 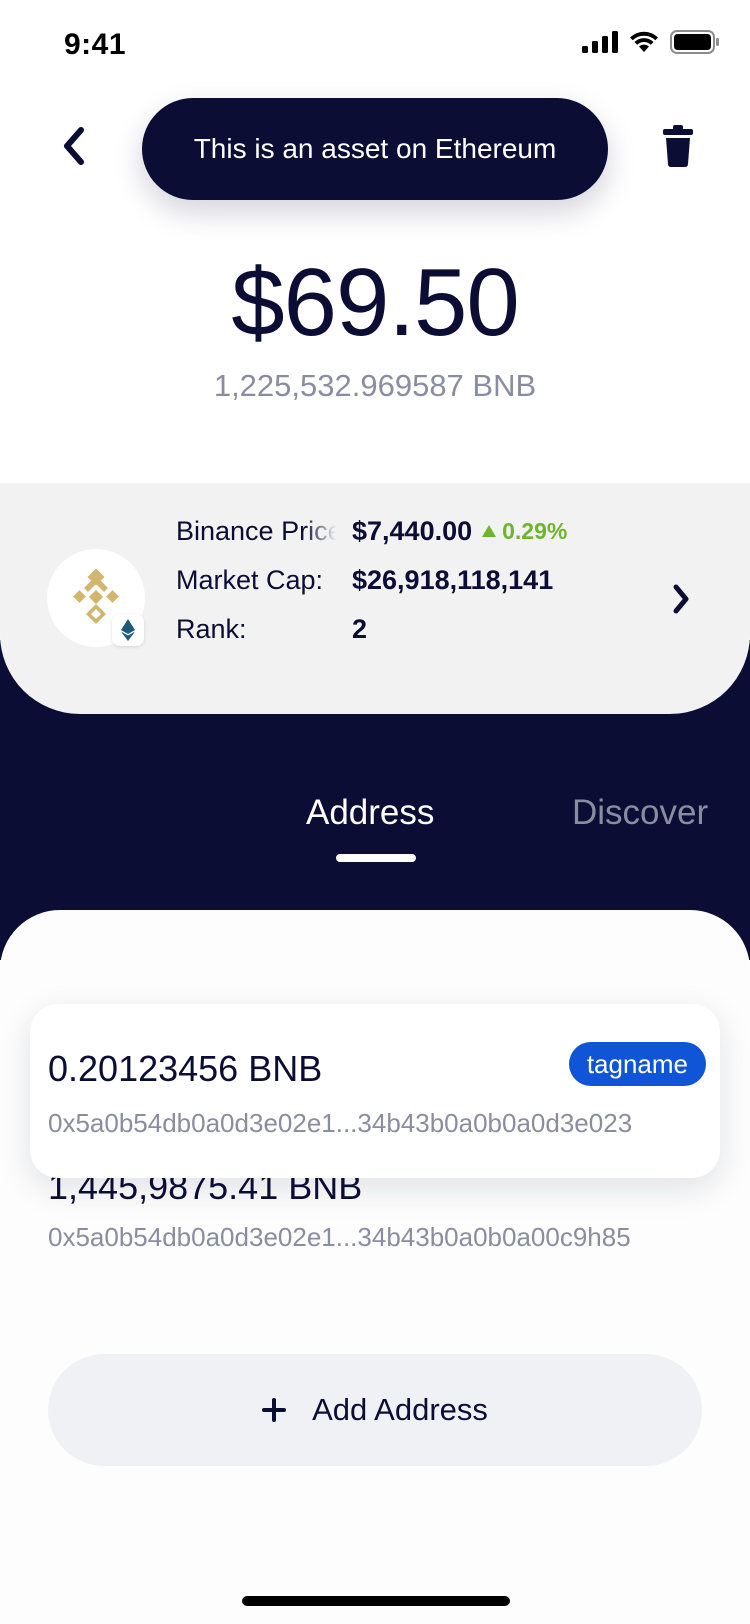 I want to click on status-icons, so click(x=651, y=42).